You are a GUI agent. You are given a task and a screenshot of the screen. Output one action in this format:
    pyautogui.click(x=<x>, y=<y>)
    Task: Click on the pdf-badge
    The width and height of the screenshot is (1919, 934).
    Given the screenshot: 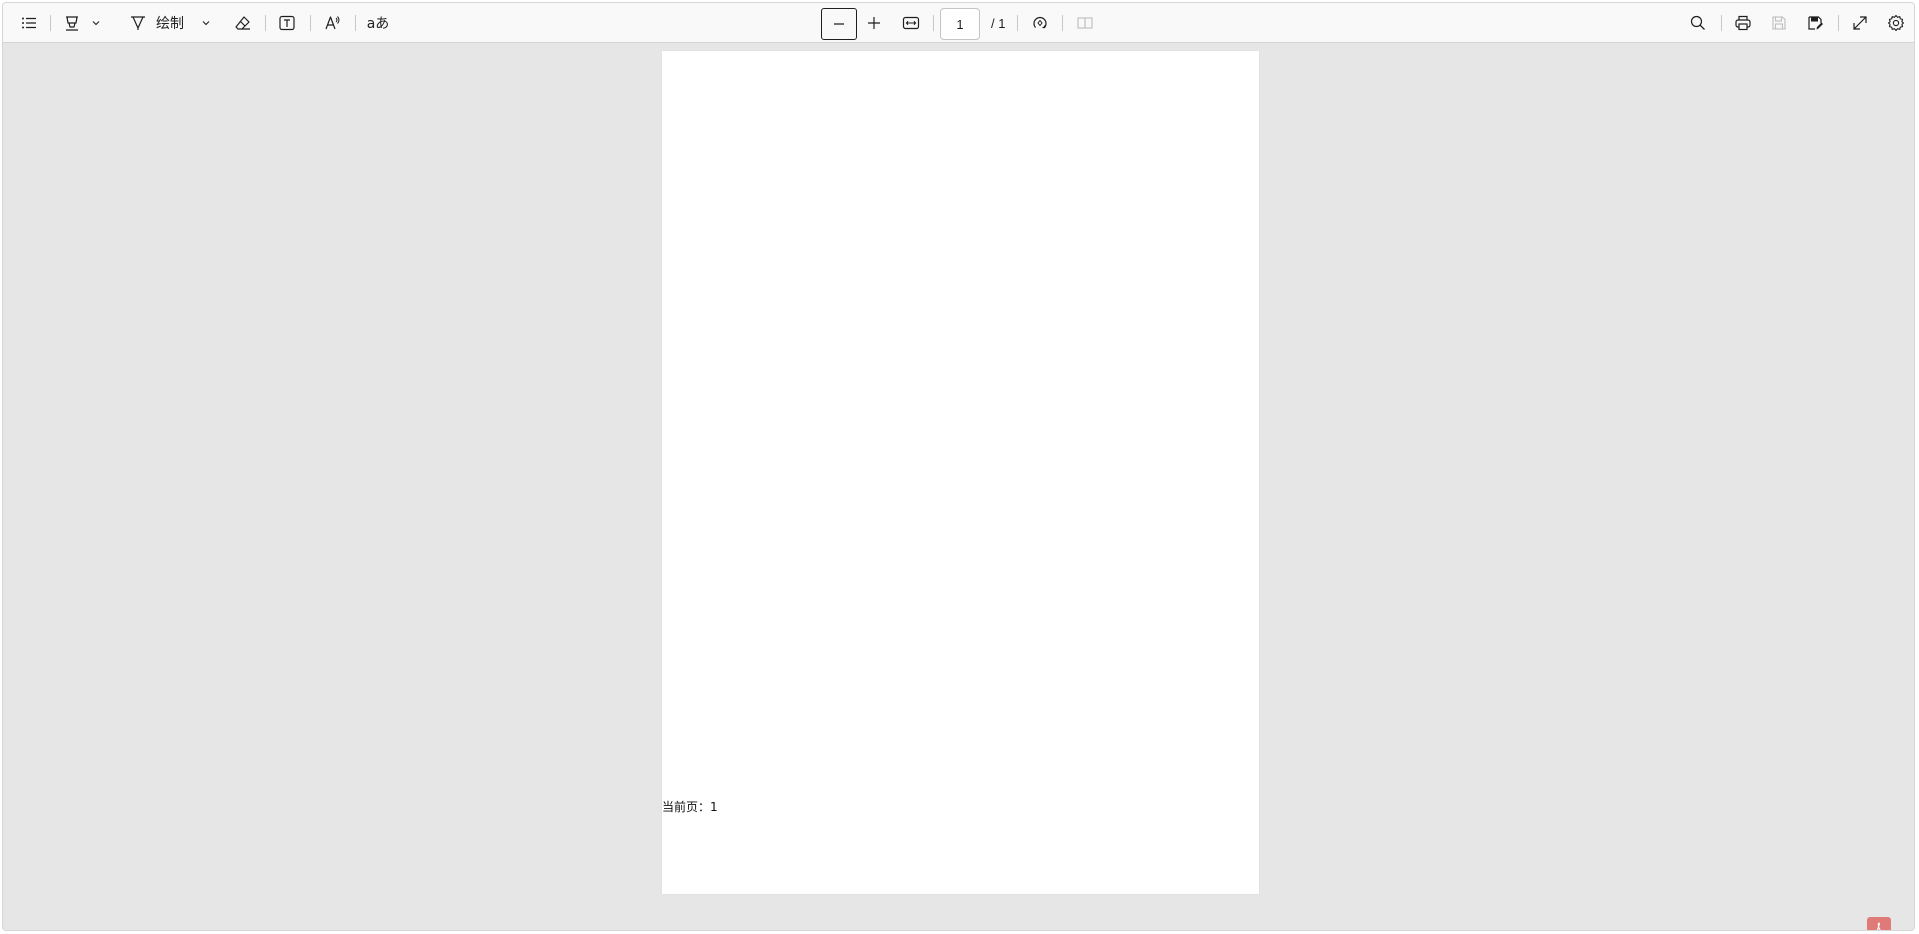 What is the action you would take?
    pyautogui.click(x=1879, y=923)
    